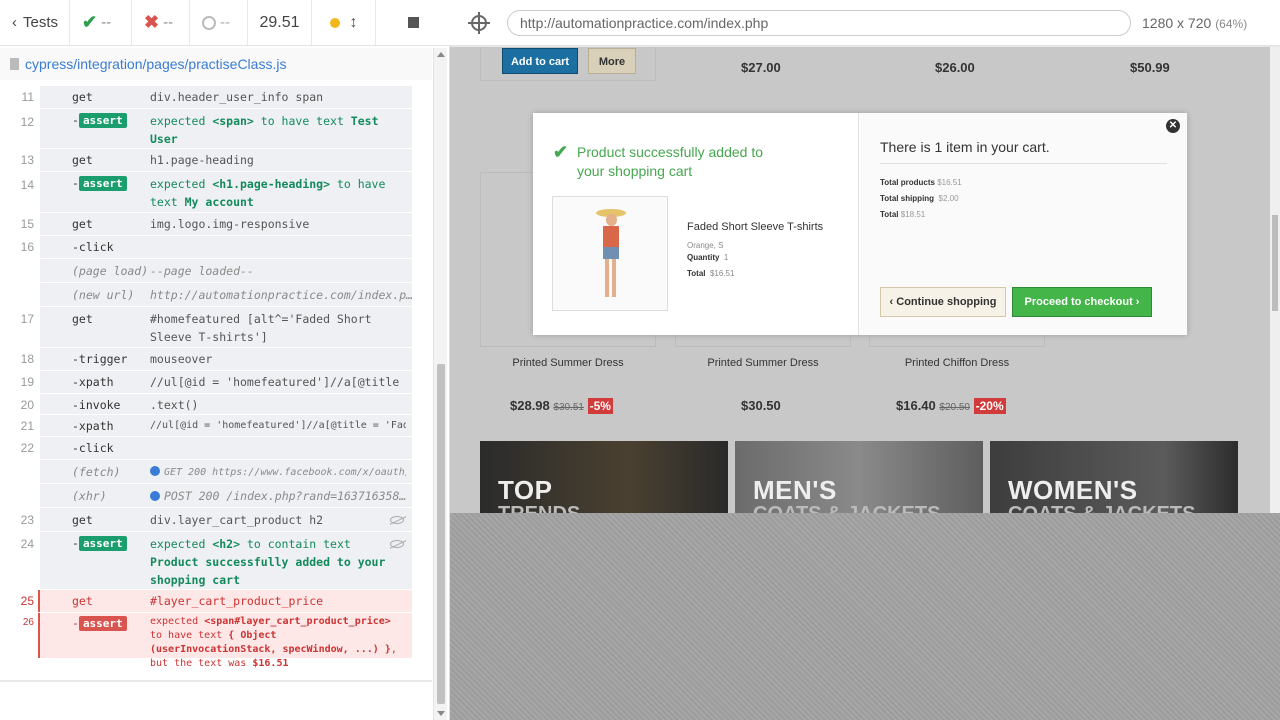 Image resolution: width=1280 pixels, height=720 pixels. Describe the element at coordinates (216, 601) in the screenshot. I see `command-row-failed: 25 get #layer_cart_product_price` at that location.